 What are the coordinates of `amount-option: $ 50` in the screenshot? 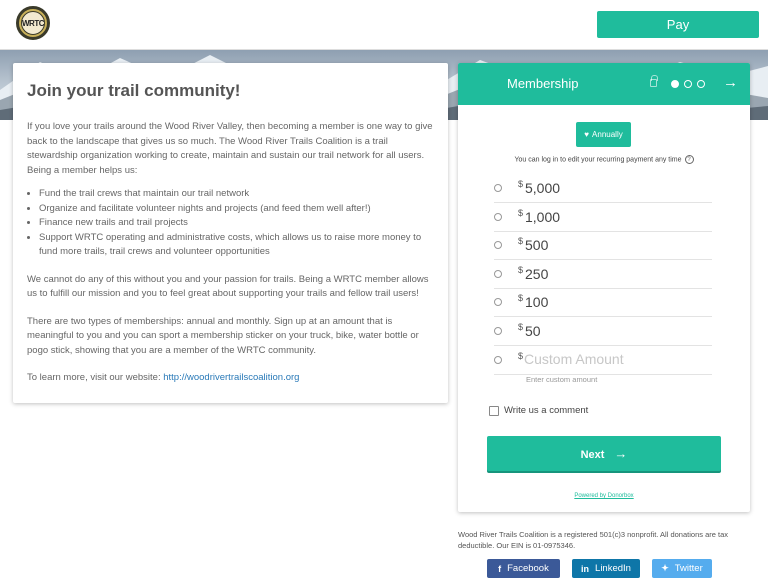 It's located at (603, 332).